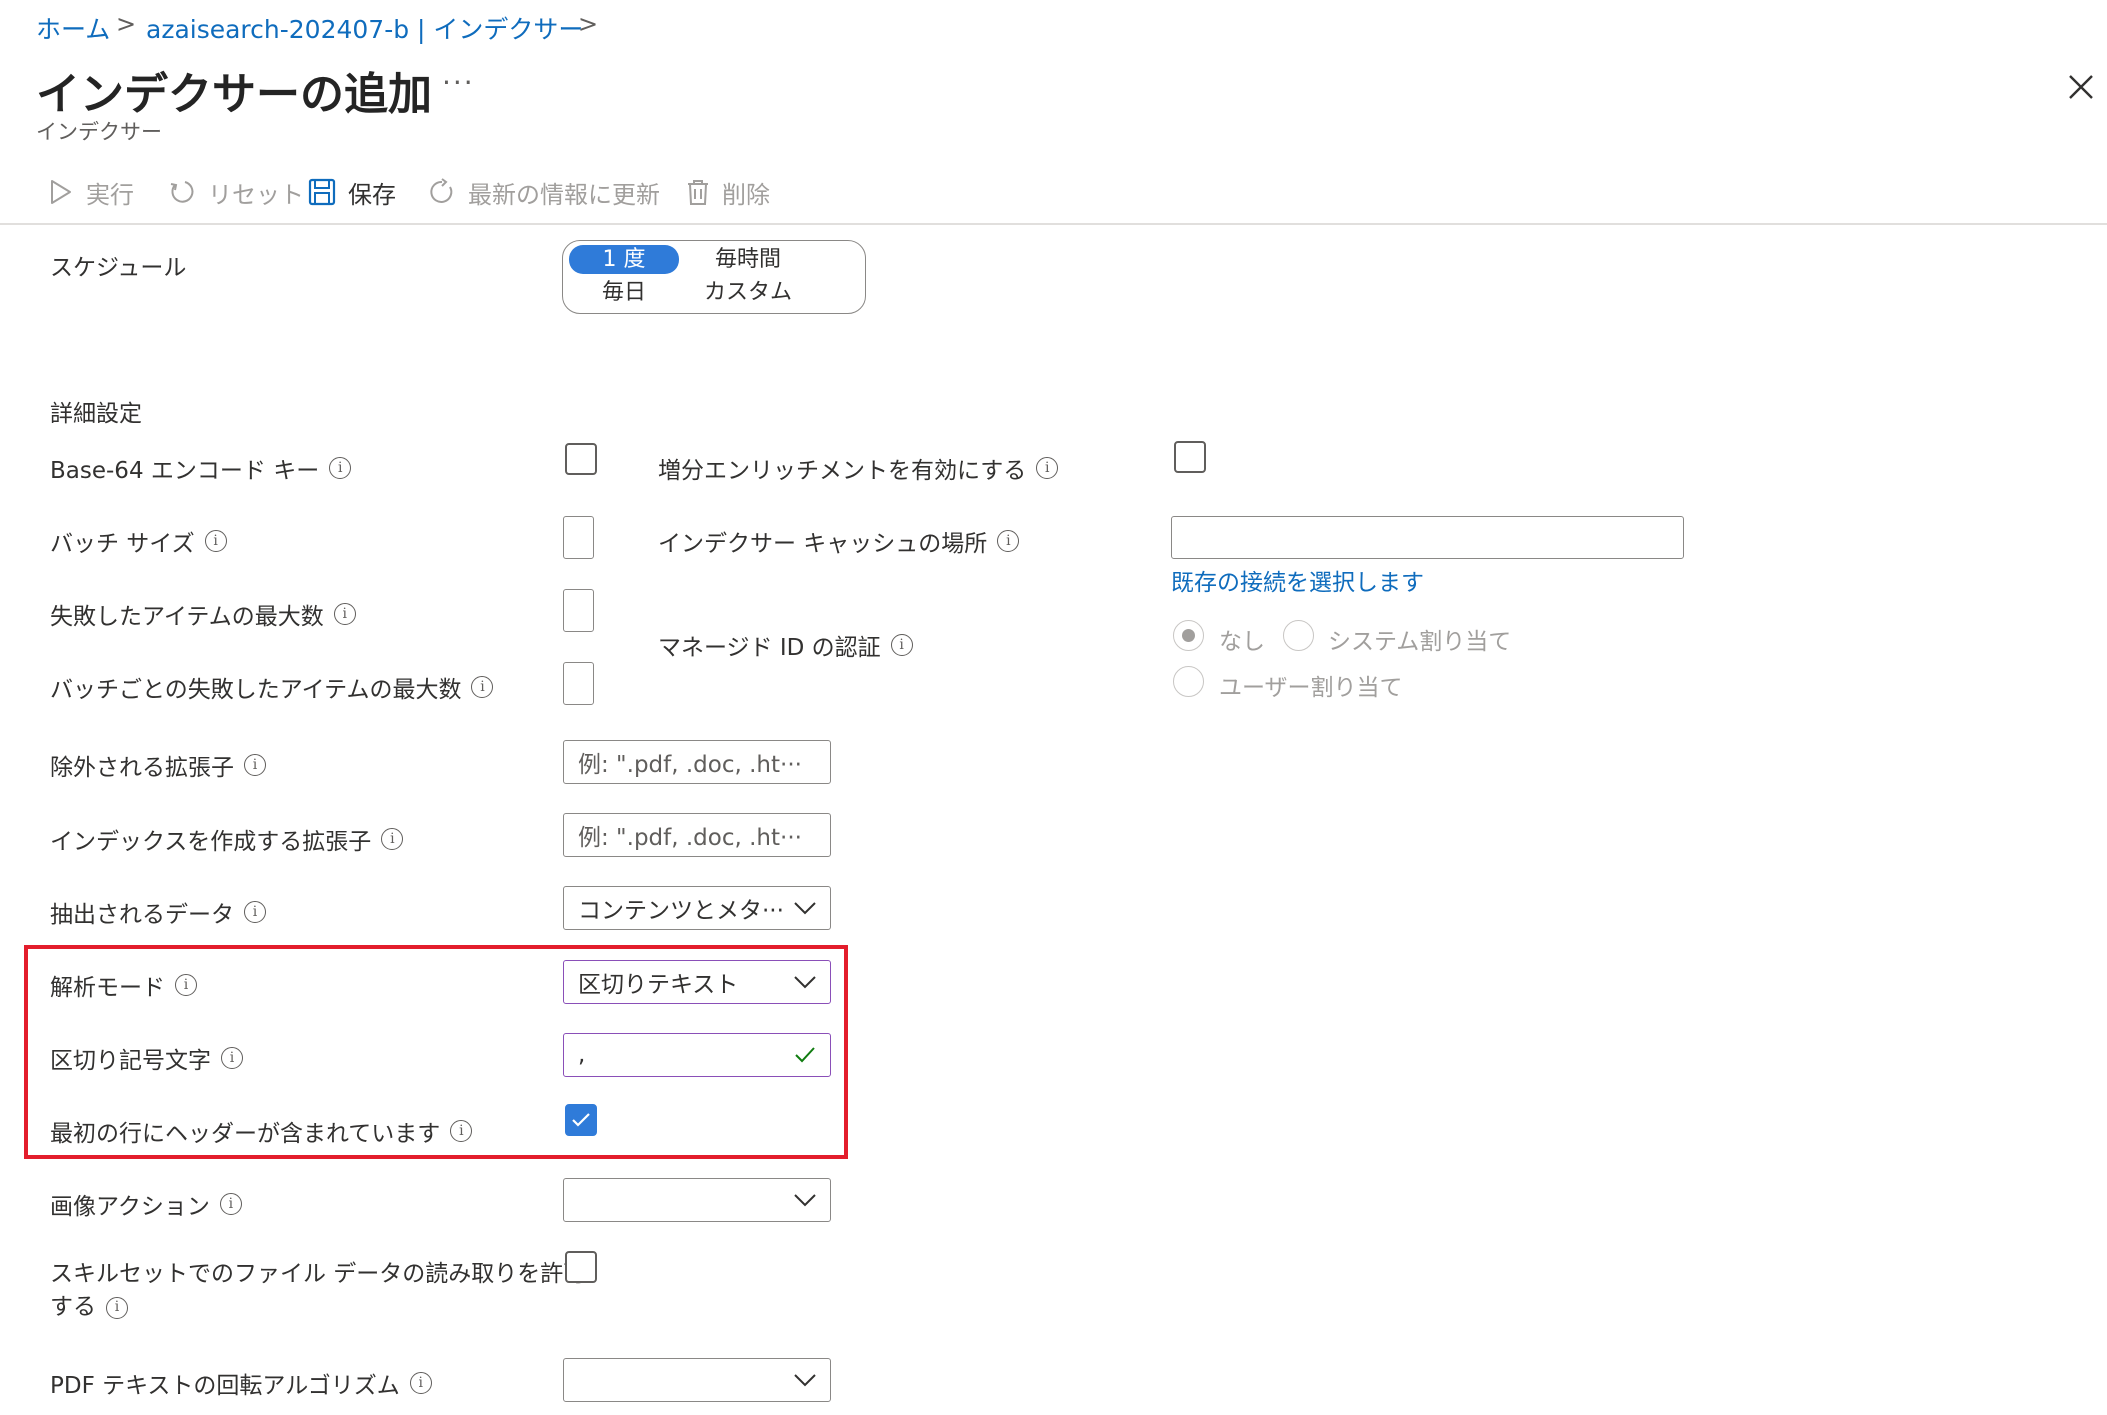 This screenshot has width=2107, height=1415. I want to click on more-options-button: ···, so click(458, 82).